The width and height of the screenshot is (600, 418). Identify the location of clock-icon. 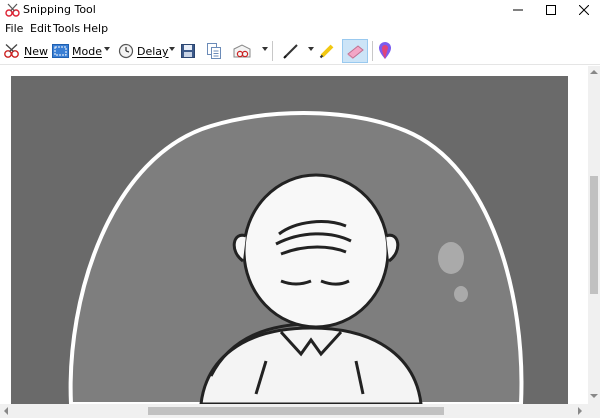
(126, 51).